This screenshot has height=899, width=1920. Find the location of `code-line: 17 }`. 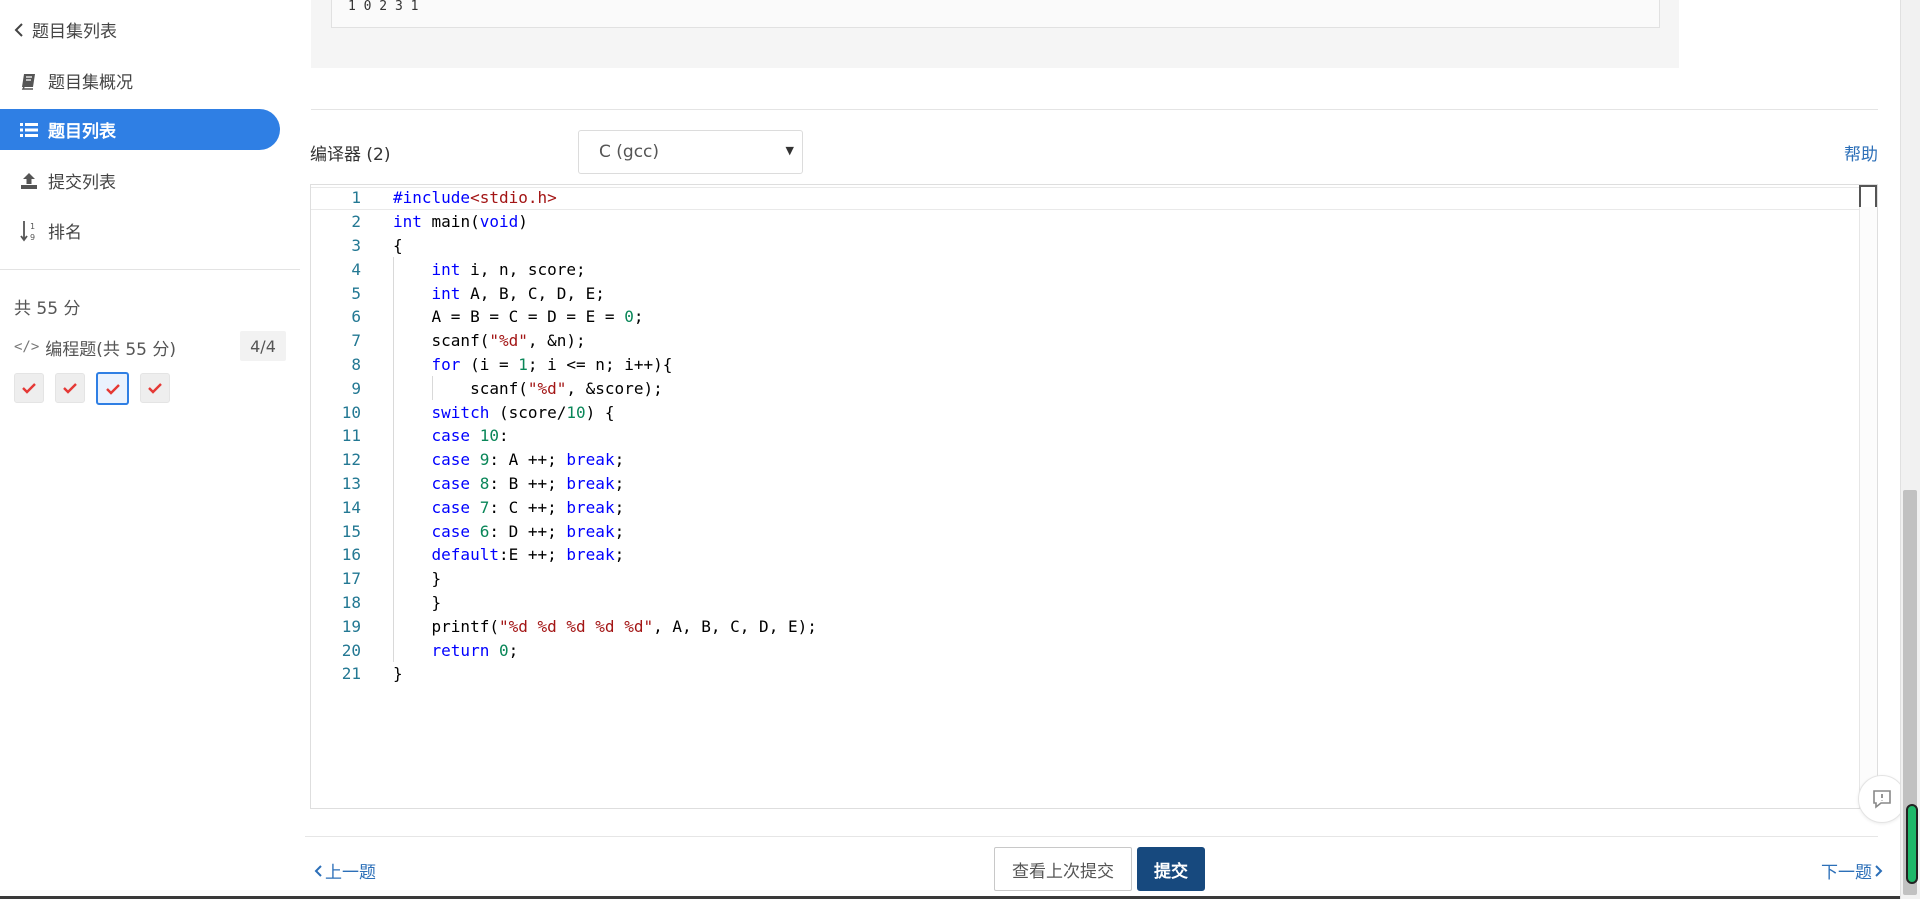

code-line: 17 } is located at coordinates (564, 578).